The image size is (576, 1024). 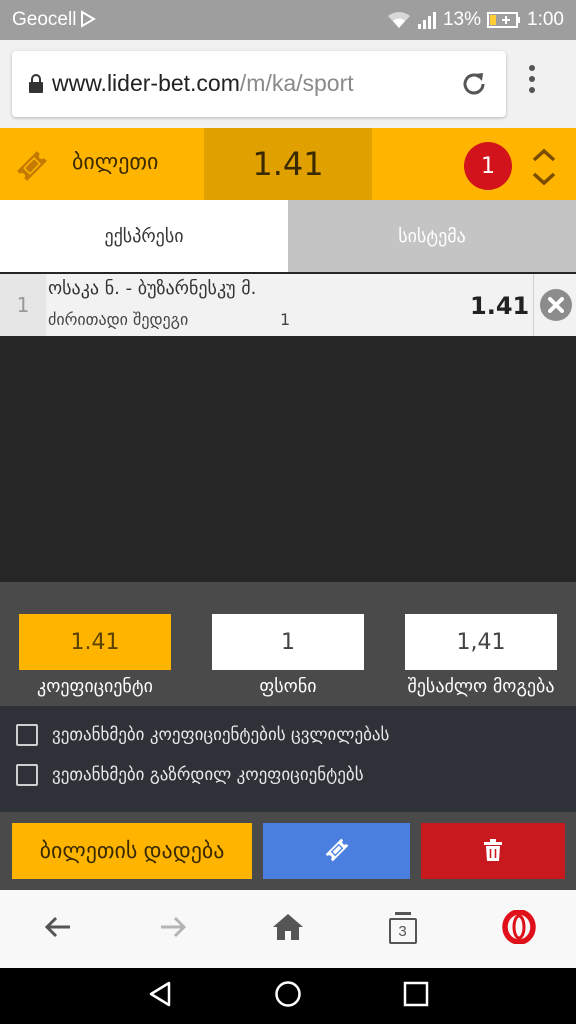 What do you see at coordinates (118, 319) in the screenshot?
I see `bet-market: ძირითადი შედეგი` at bounding box center [118, 319].